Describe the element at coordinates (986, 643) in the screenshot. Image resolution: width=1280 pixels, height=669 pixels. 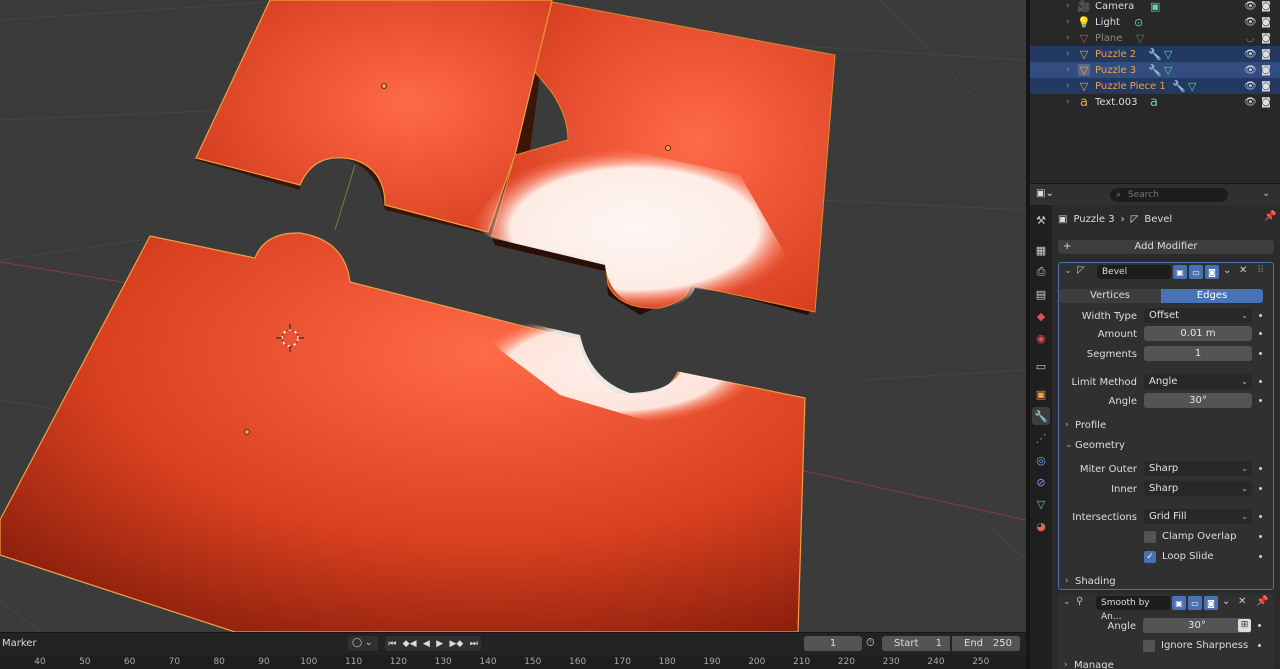
I see `end-frame-field: End 250` at that location.